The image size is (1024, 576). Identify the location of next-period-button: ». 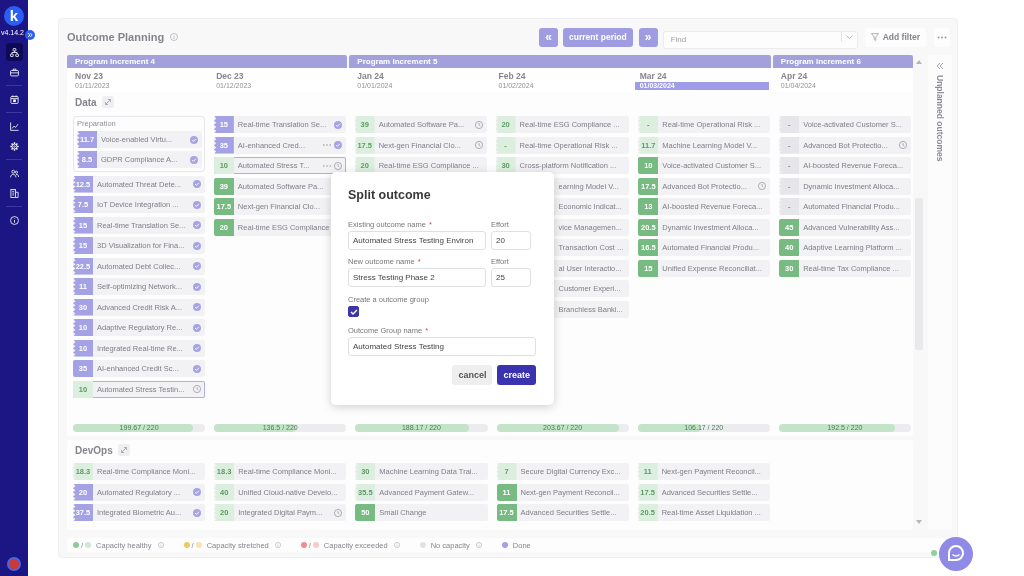
(648, 37).